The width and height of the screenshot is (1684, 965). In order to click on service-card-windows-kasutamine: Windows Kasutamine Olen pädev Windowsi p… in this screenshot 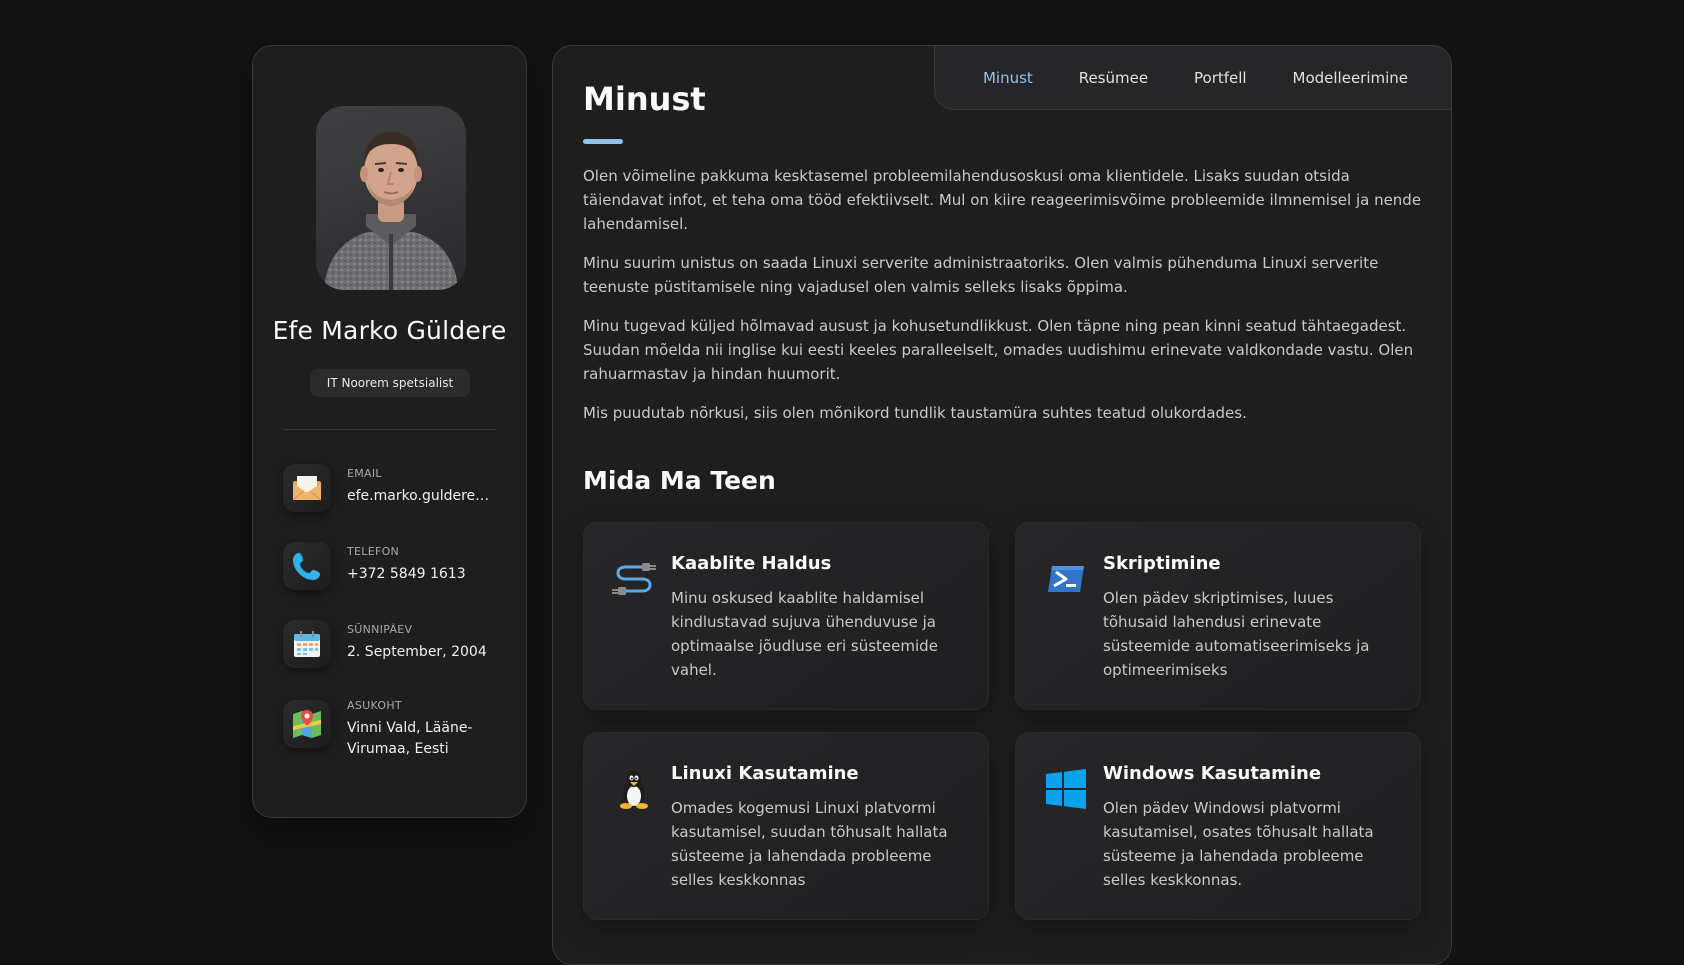, I will do `click(1218, 826)`.